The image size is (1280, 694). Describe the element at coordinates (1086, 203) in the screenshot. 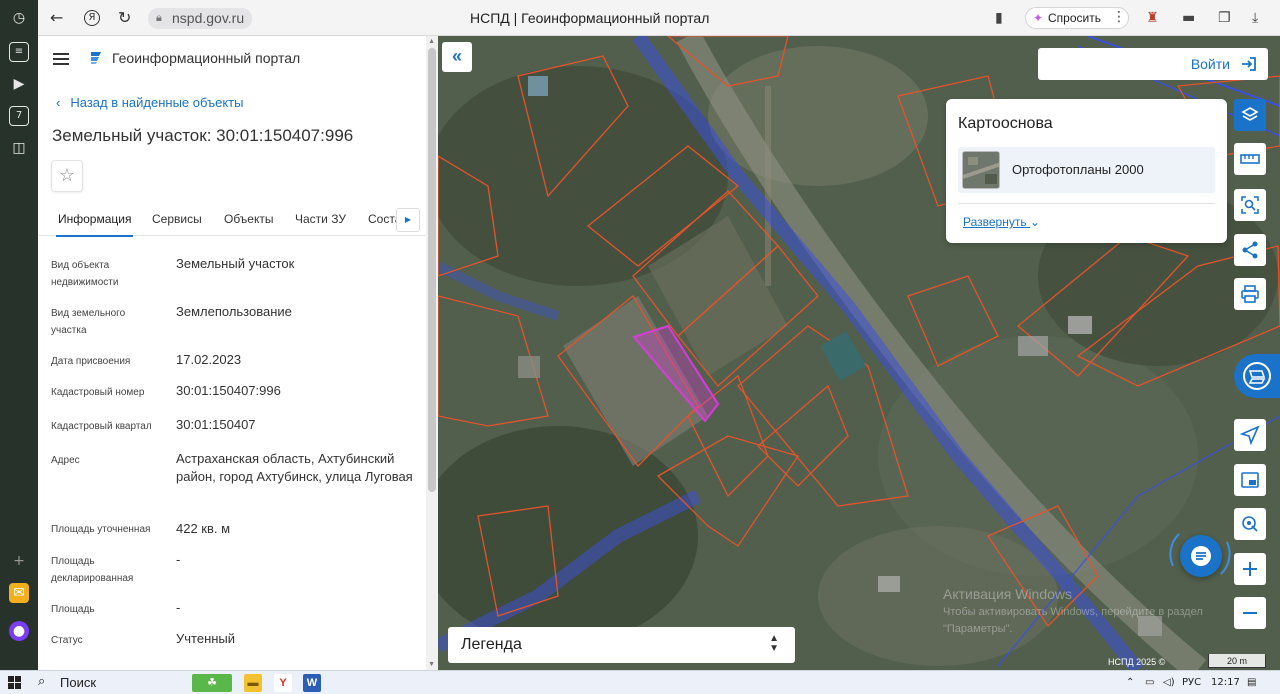

I see `divider` at that location.